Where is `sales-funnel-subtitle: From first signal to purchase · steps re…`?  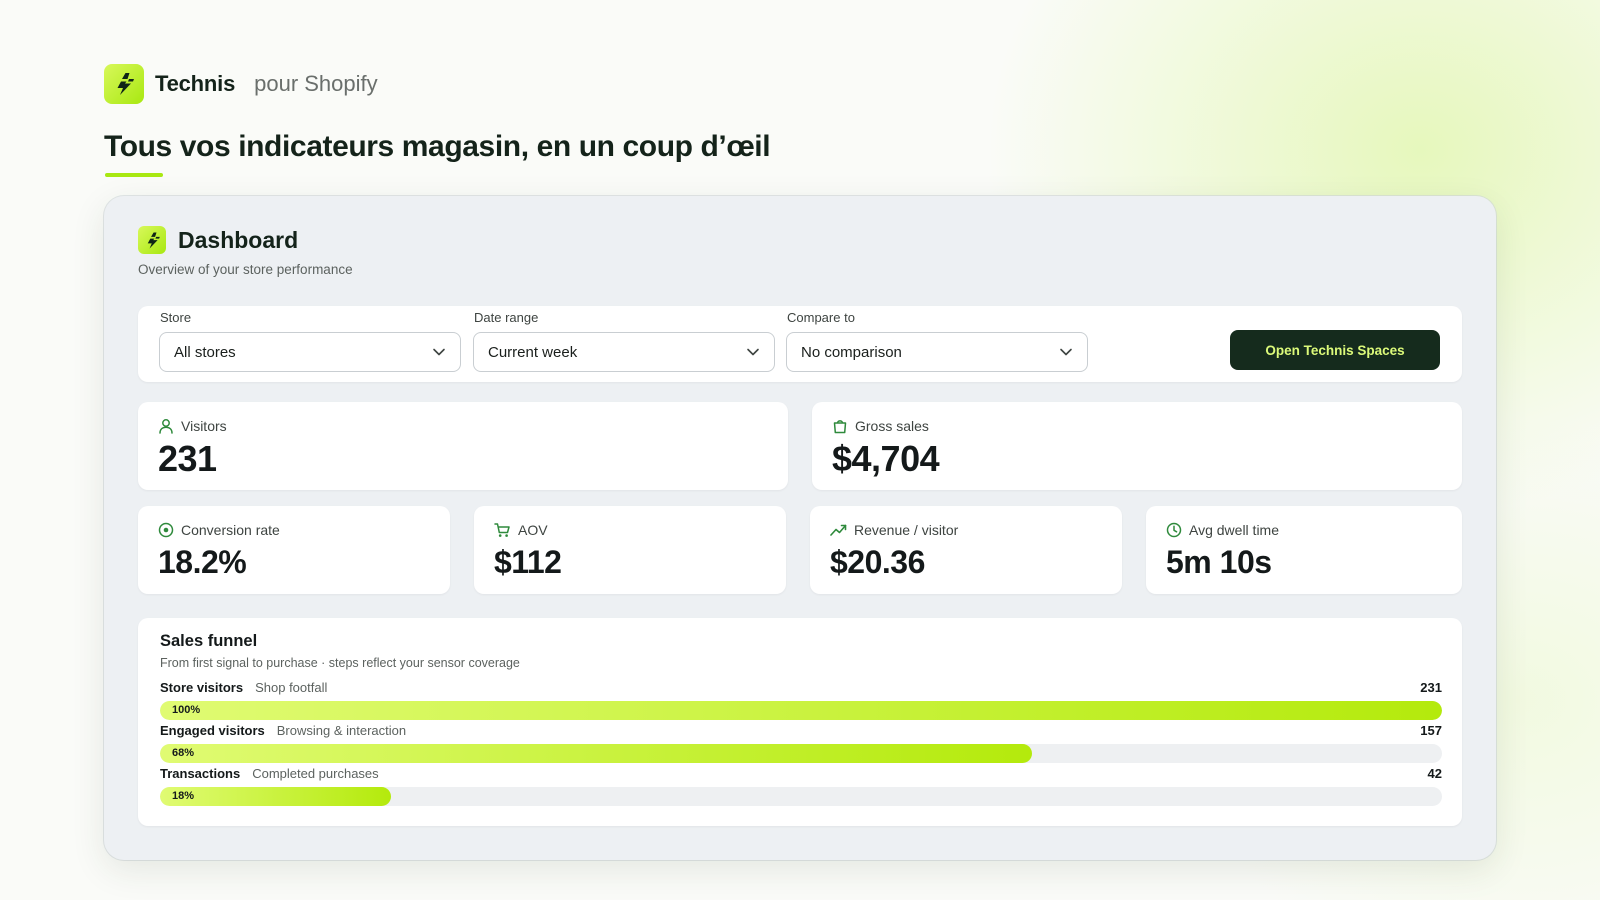
sales-funnel-subtitle: From first signal to purchase · steps re… is located at coordinates (340, 663).